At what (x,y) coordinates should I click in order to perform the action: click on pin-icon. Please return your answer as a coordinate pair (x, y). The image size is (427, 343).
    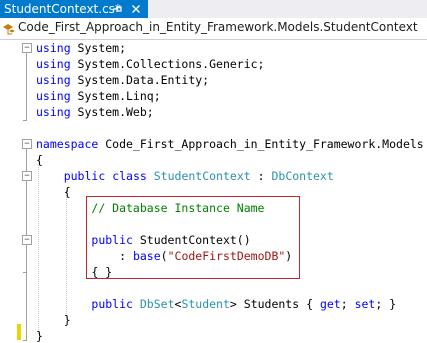
    Looking at the image, I should click on (117, 9).